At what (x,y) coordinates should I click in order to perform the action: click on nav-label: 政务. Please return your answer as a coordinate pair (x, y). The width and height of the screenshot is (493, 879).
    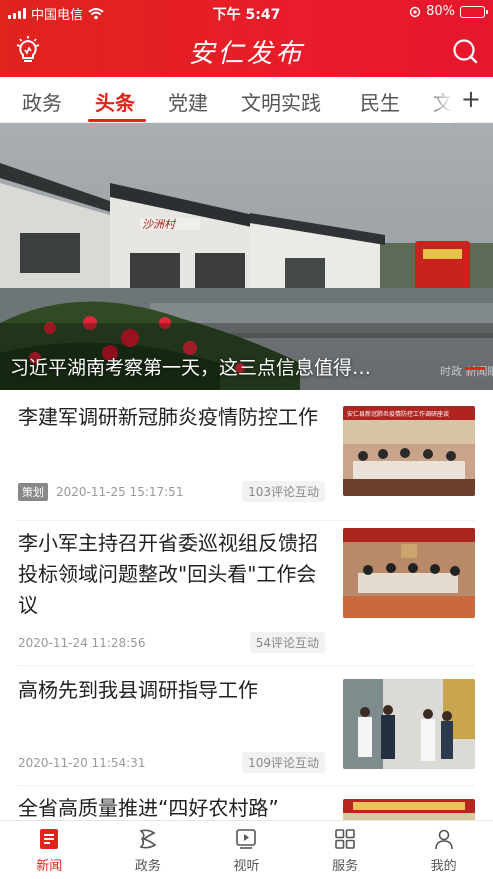
    Looking at the image, I should click on (147, 866).